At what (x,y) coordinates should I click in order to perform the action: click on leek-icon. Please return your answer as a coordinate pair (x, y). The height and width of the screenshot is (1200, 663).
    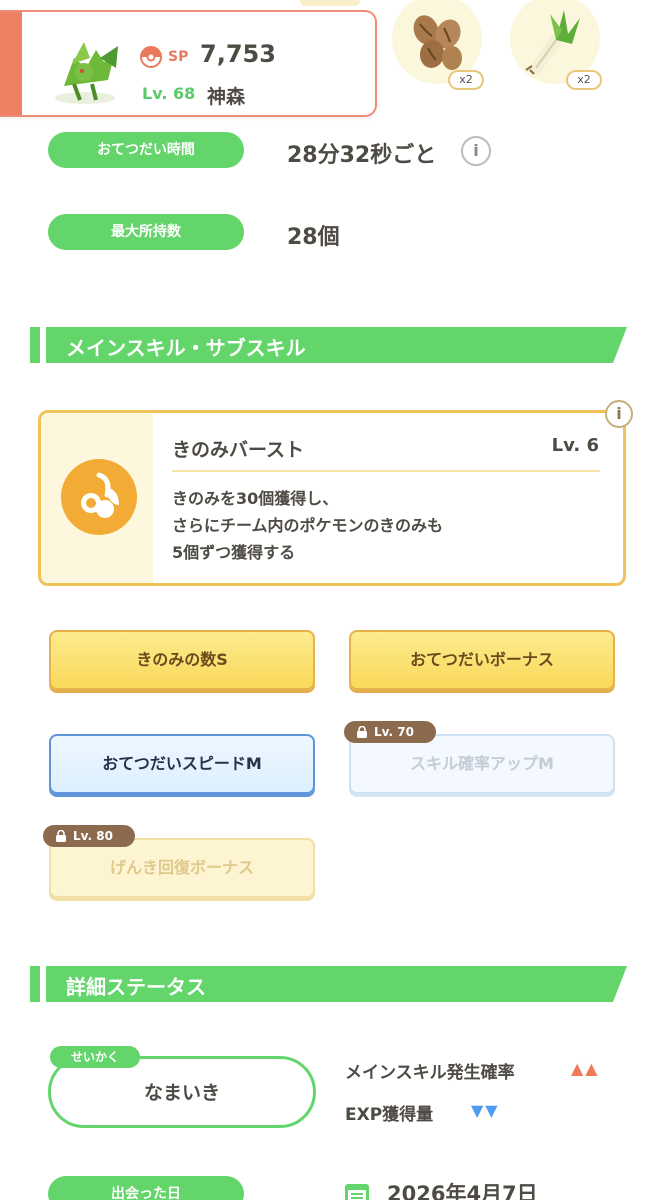
    Looking at the image, I should click on (552, 42).